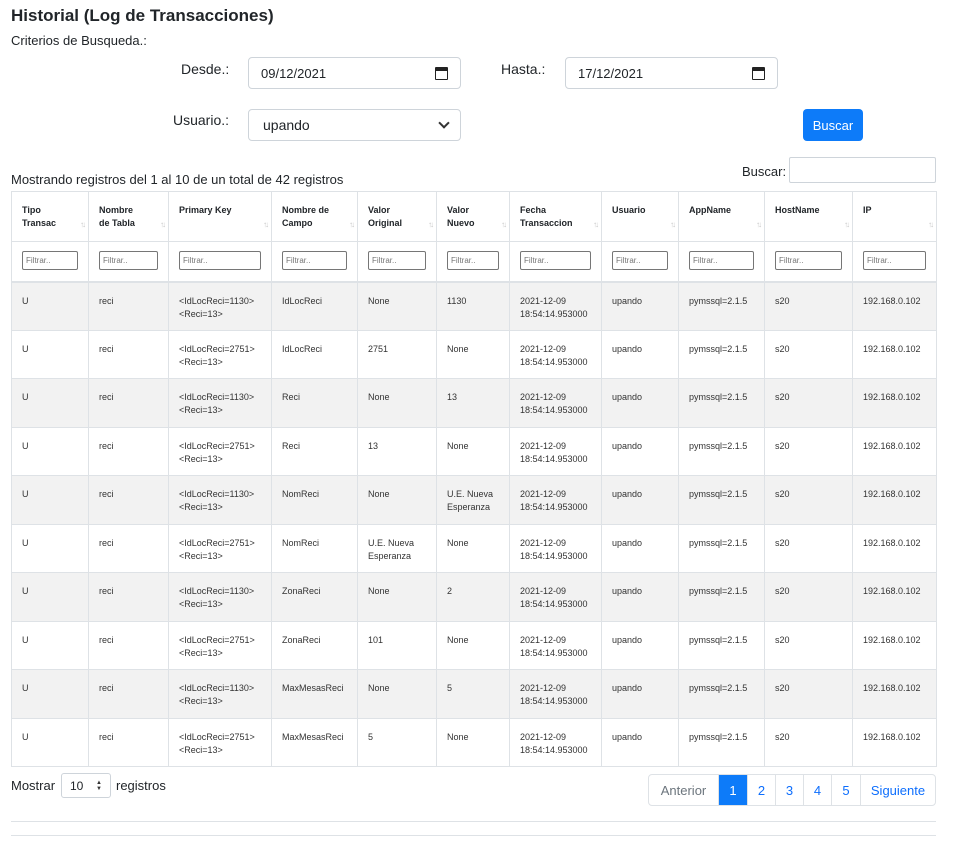 This screenshot has width=954, height=841. Describe the element at coordinates (201, 120) in the screenshot. I see `usuario-label: Usuario.:` at that location.